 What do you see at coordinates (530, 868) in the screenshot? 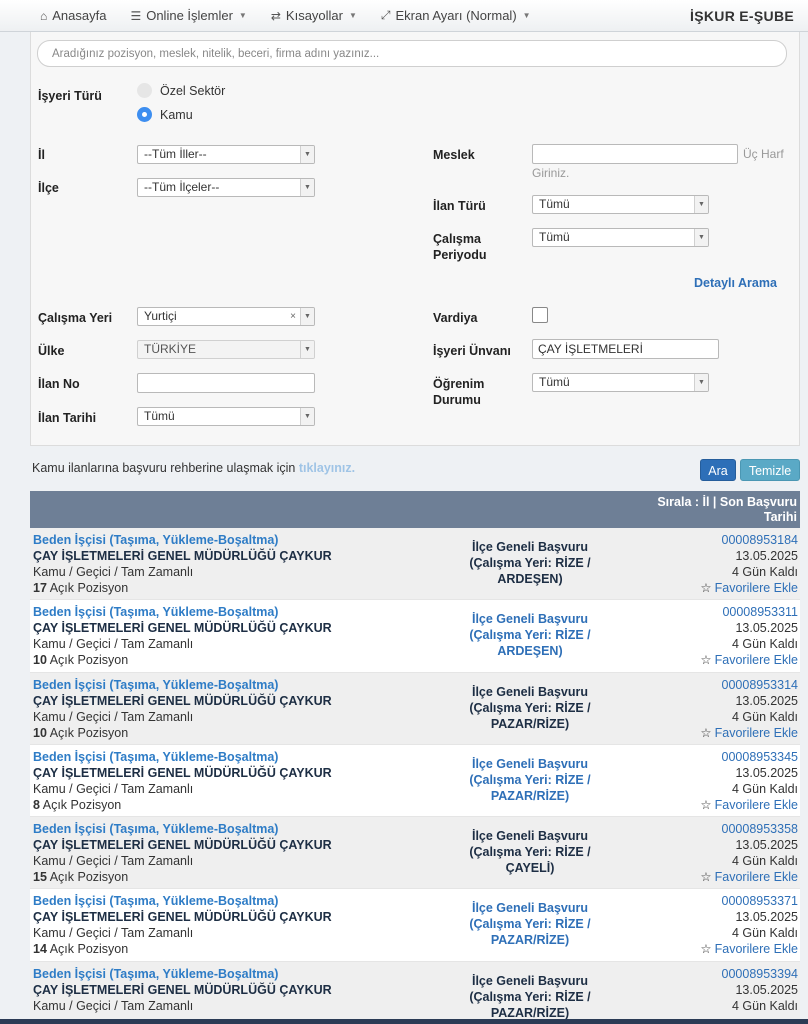
I see `apply-scope-3: ÇAYELİ)` at bounding box center [530, 868].